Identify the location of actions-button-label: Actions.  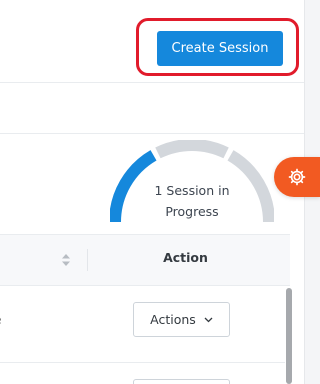
(173, 319).